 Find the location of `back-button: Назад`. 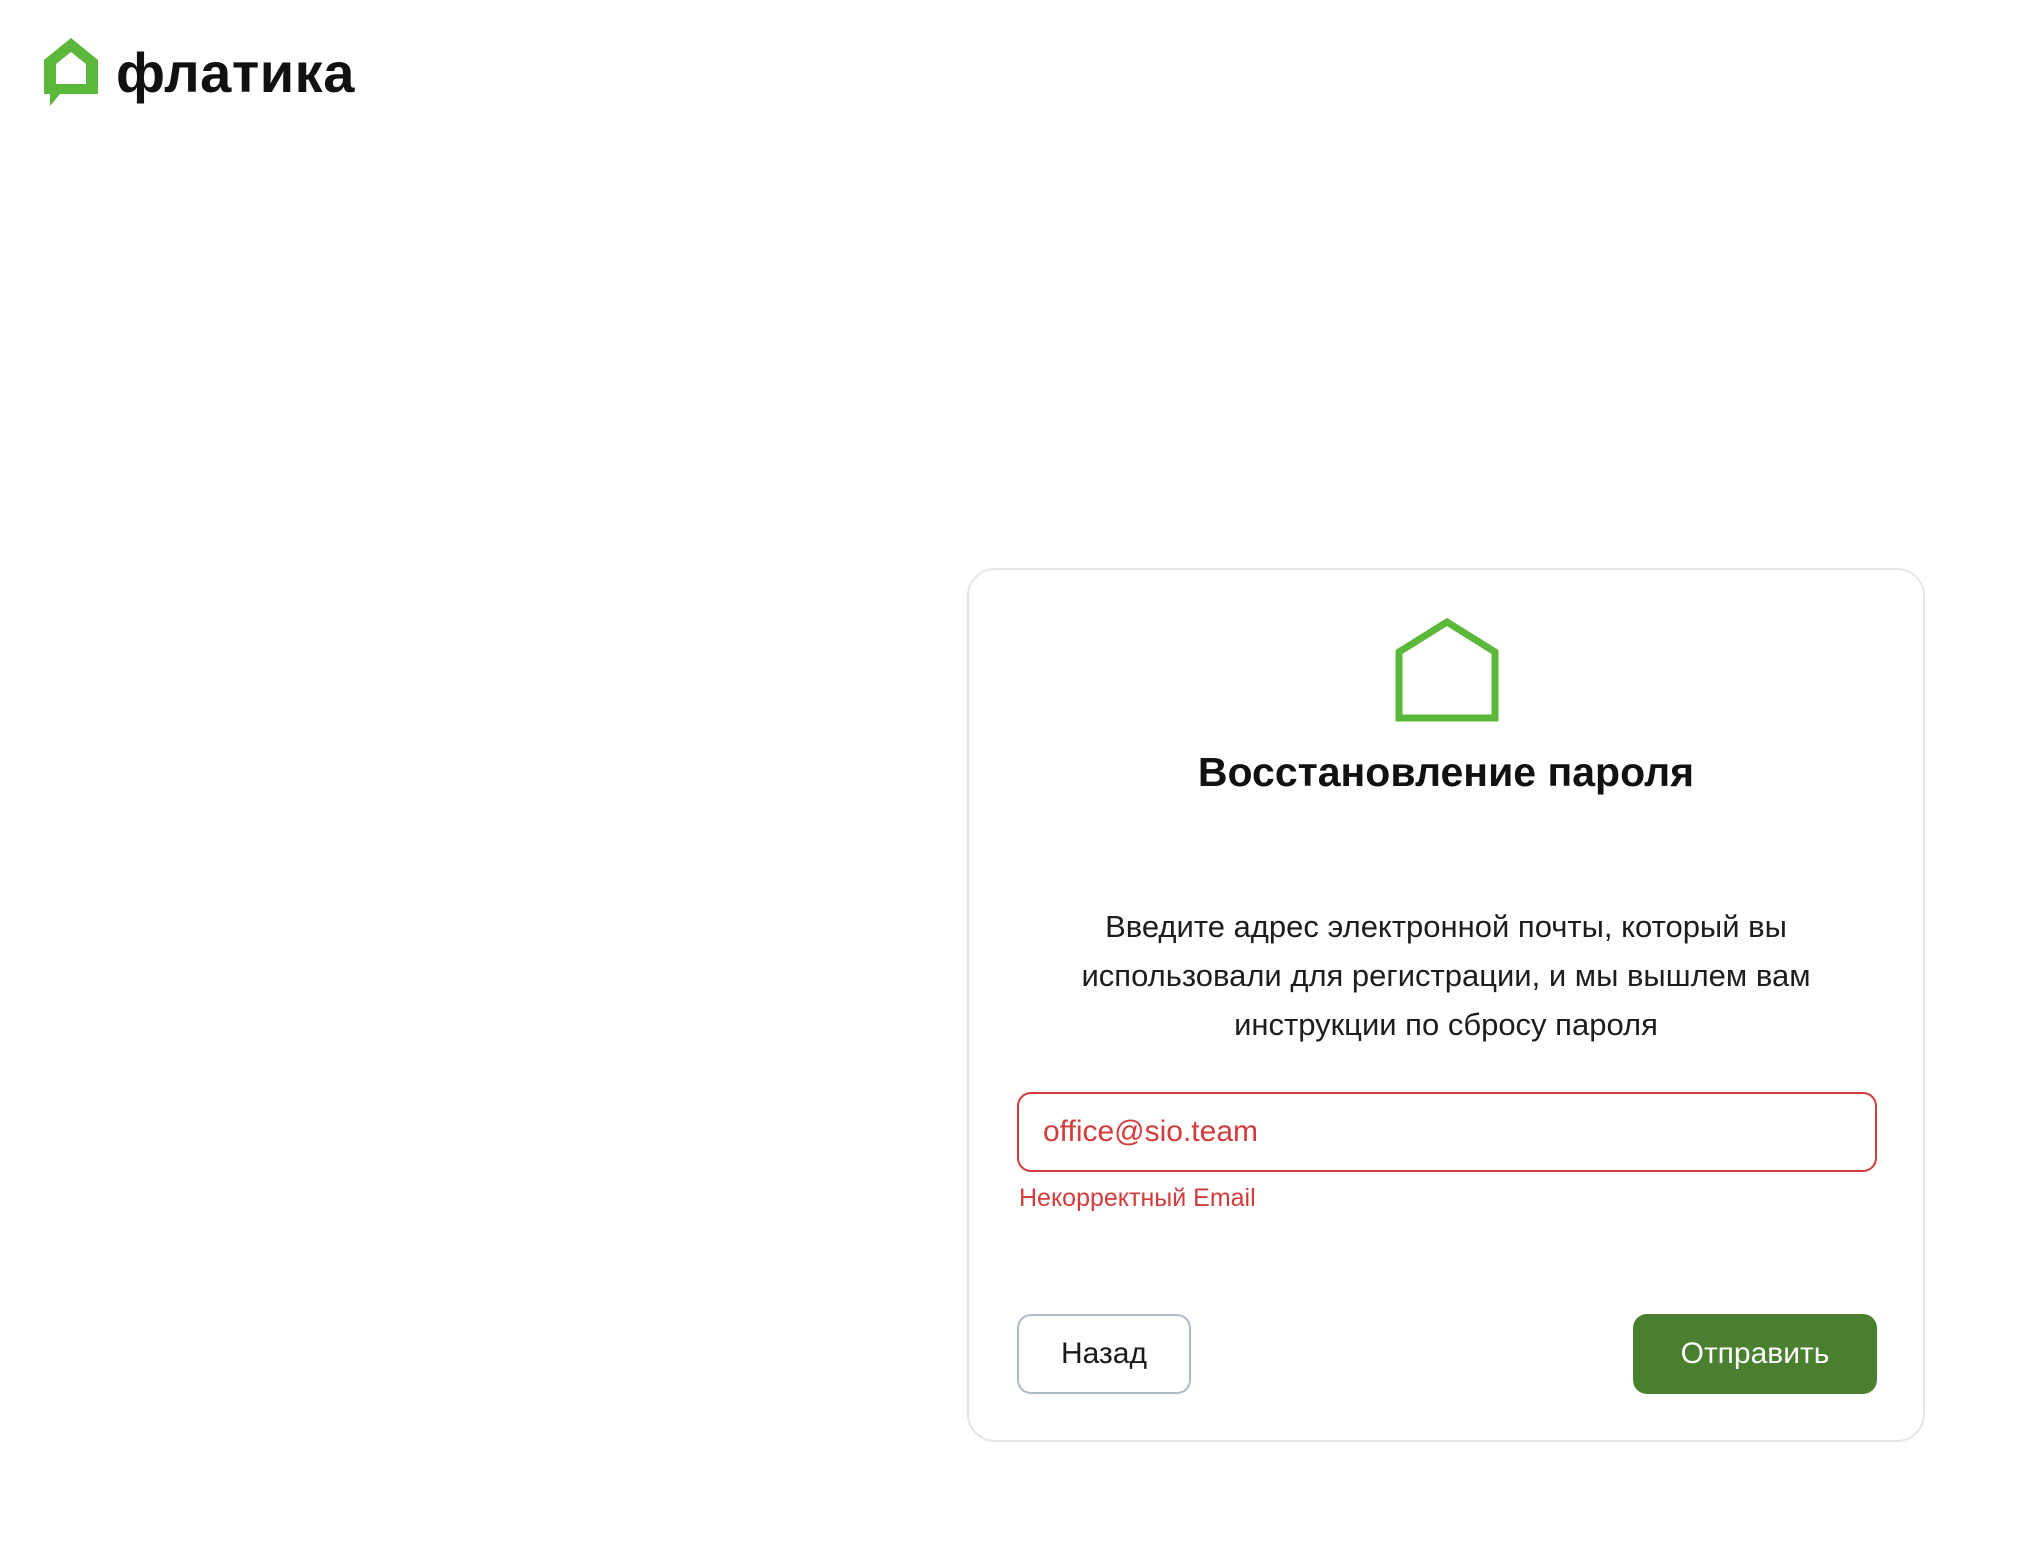

back-button: Назад is located at coordinates (1104, 1354).